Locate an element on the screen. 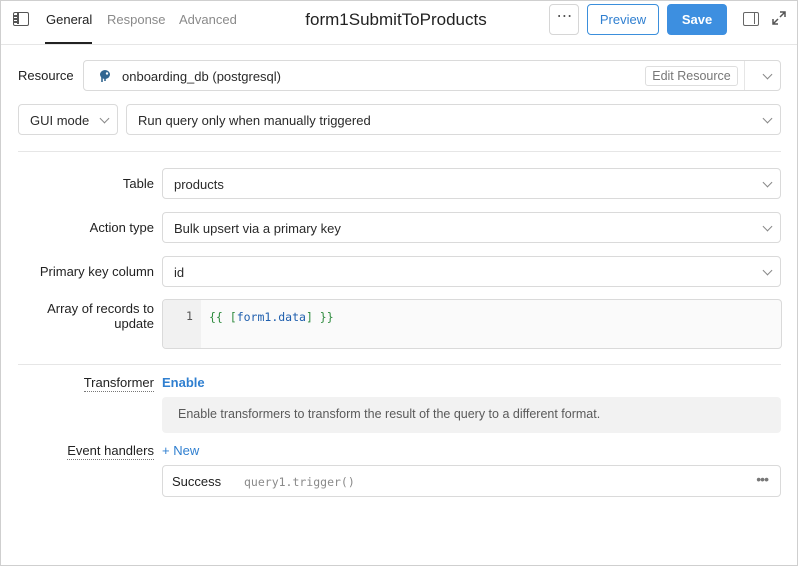 Image resolution: width=798 pixels, height=566 pixels. records-code-editor: 1 {{ [form1.data] }} is located at coordinates (472, 324).